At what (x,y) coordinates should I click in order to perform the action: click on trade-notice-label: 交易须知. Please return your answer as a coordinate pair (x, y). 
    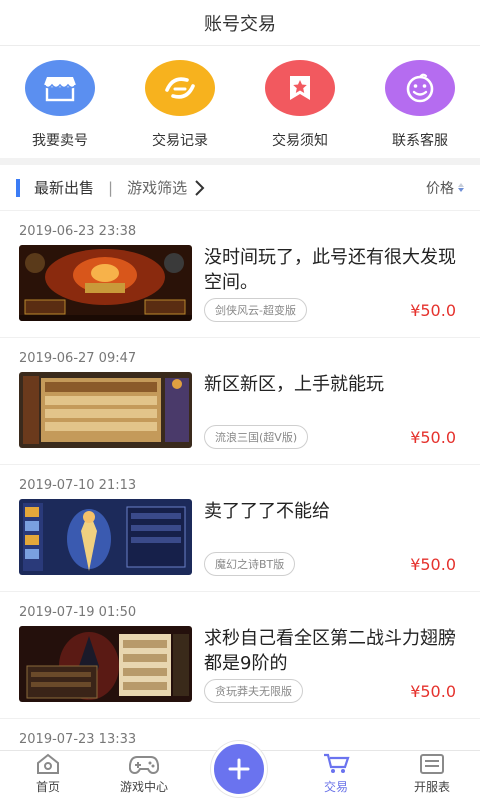
    Looking at the image, I should click on (300, 141).